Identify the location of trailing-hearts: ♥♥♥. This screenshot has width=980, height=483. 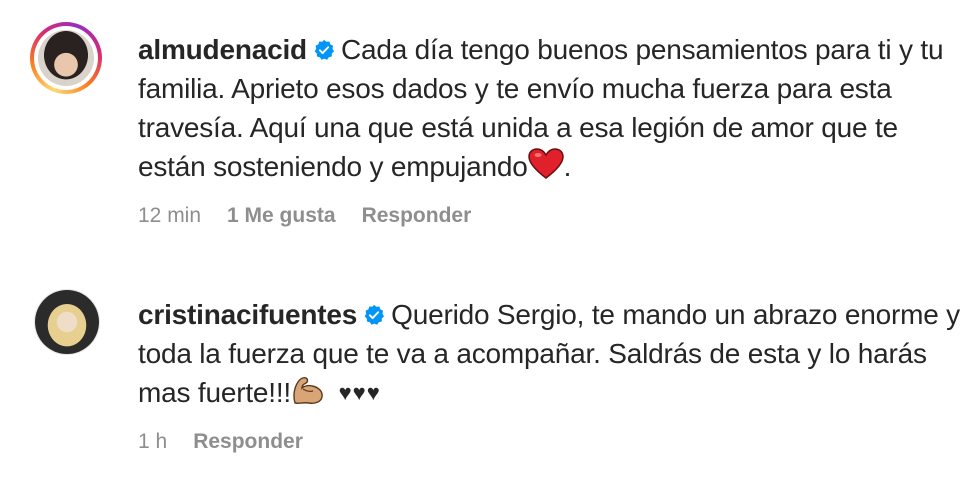
(359, 392).